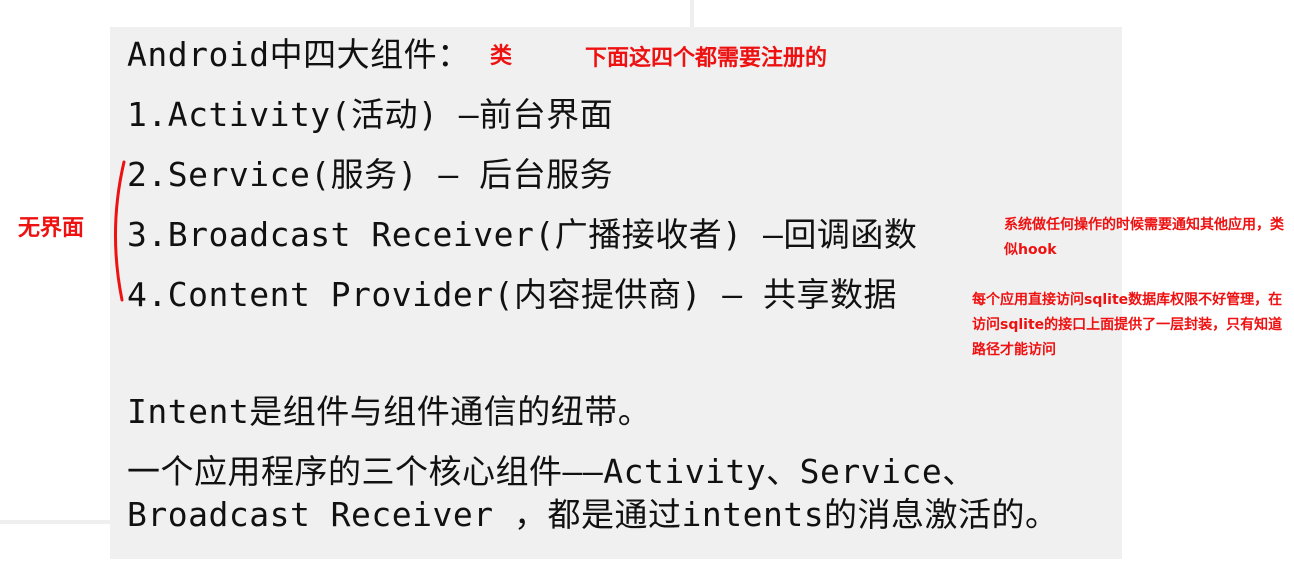 This screenshot has width=1294, height=567. I want to click on component-item-service: 2.Service(服务) – 后台服务, so click(370, 174).